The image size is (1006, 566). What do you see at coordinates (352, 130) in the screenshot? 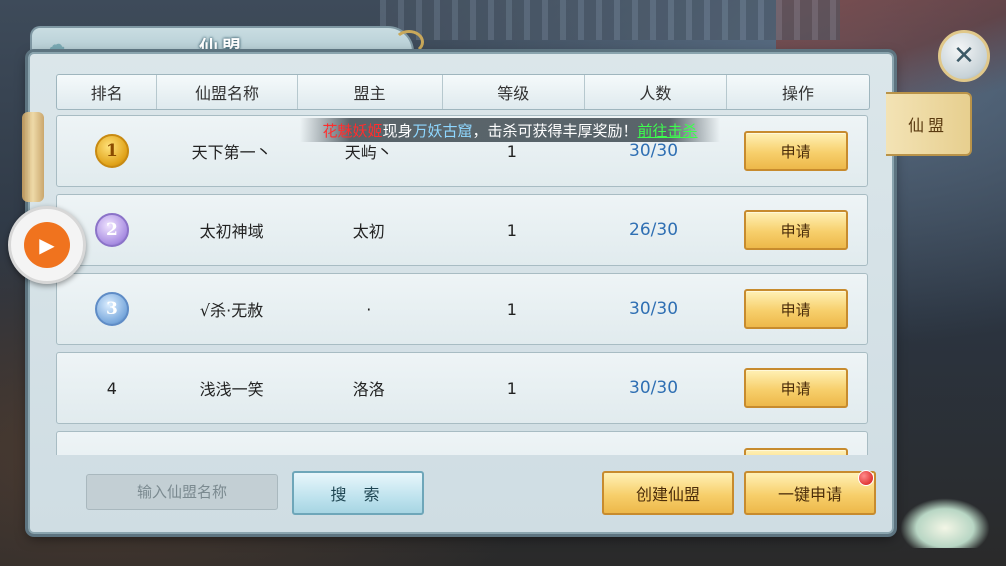
I see `marquee-boss: 花魅妖姬` at bounding box center [352, 130].